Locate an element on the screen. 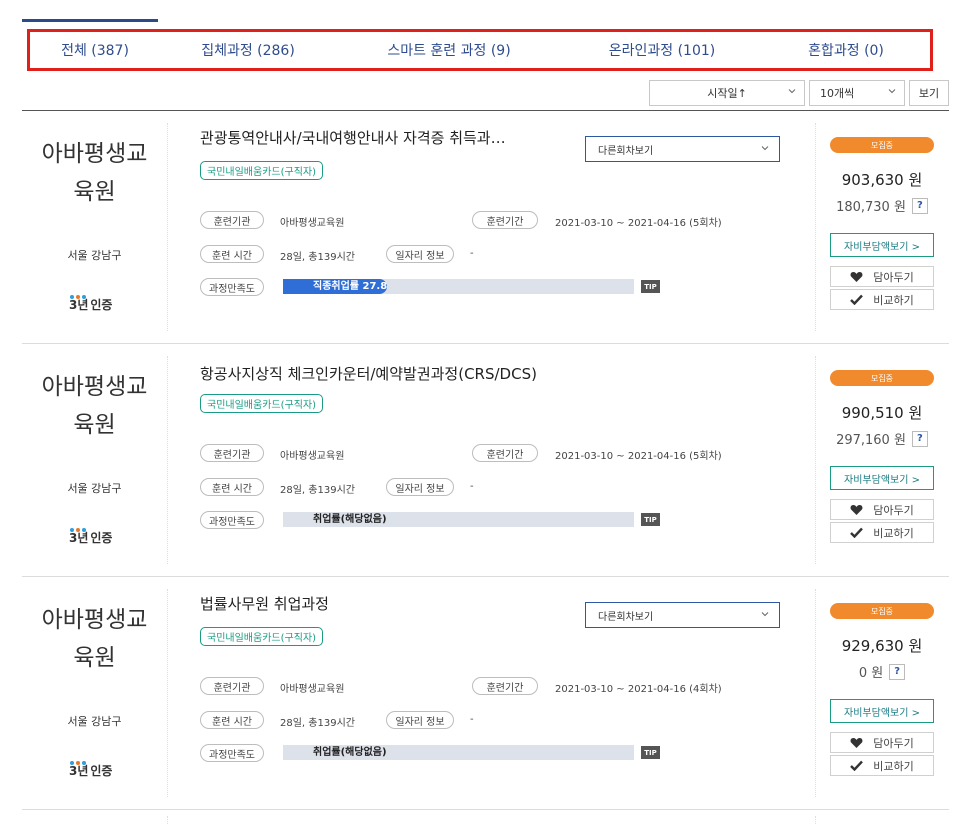  course-price: 929,630 원 is located at coordinates (882, 646).